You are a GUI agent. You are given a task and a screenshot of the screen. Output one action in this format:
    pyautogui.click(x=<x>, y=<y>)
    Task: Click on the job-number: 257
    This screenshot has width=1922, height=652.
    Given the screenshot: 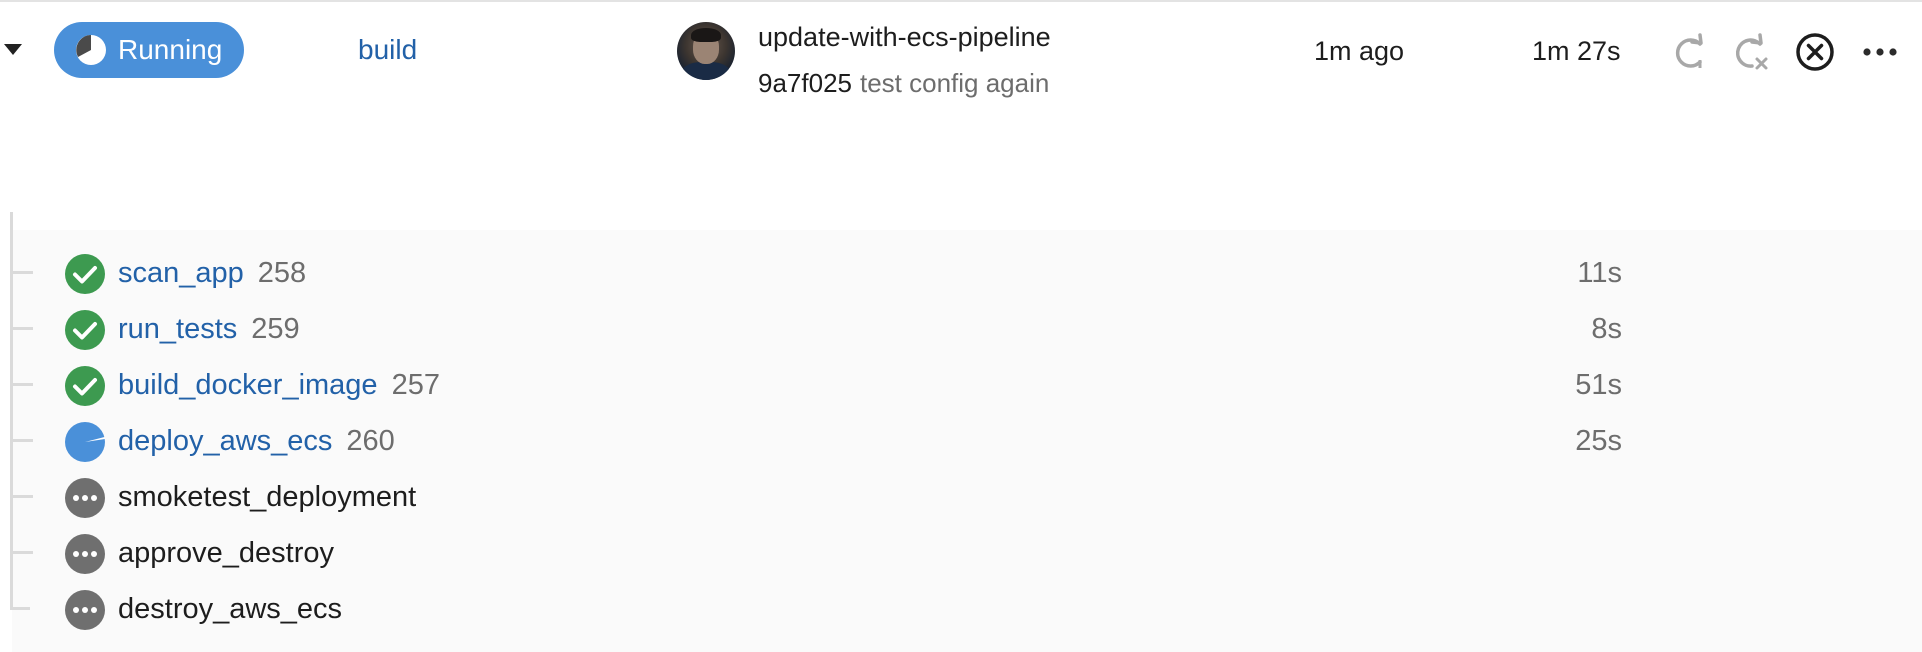 What is the action you would take?
    pyautogui.click(x=415, y=385)
    